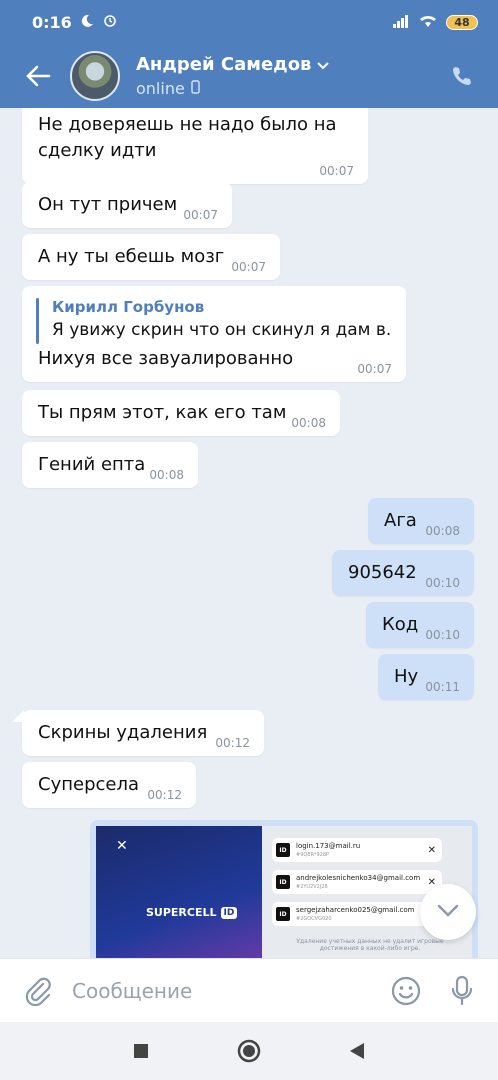  I want to click on square-icon, so click(141, 1051).